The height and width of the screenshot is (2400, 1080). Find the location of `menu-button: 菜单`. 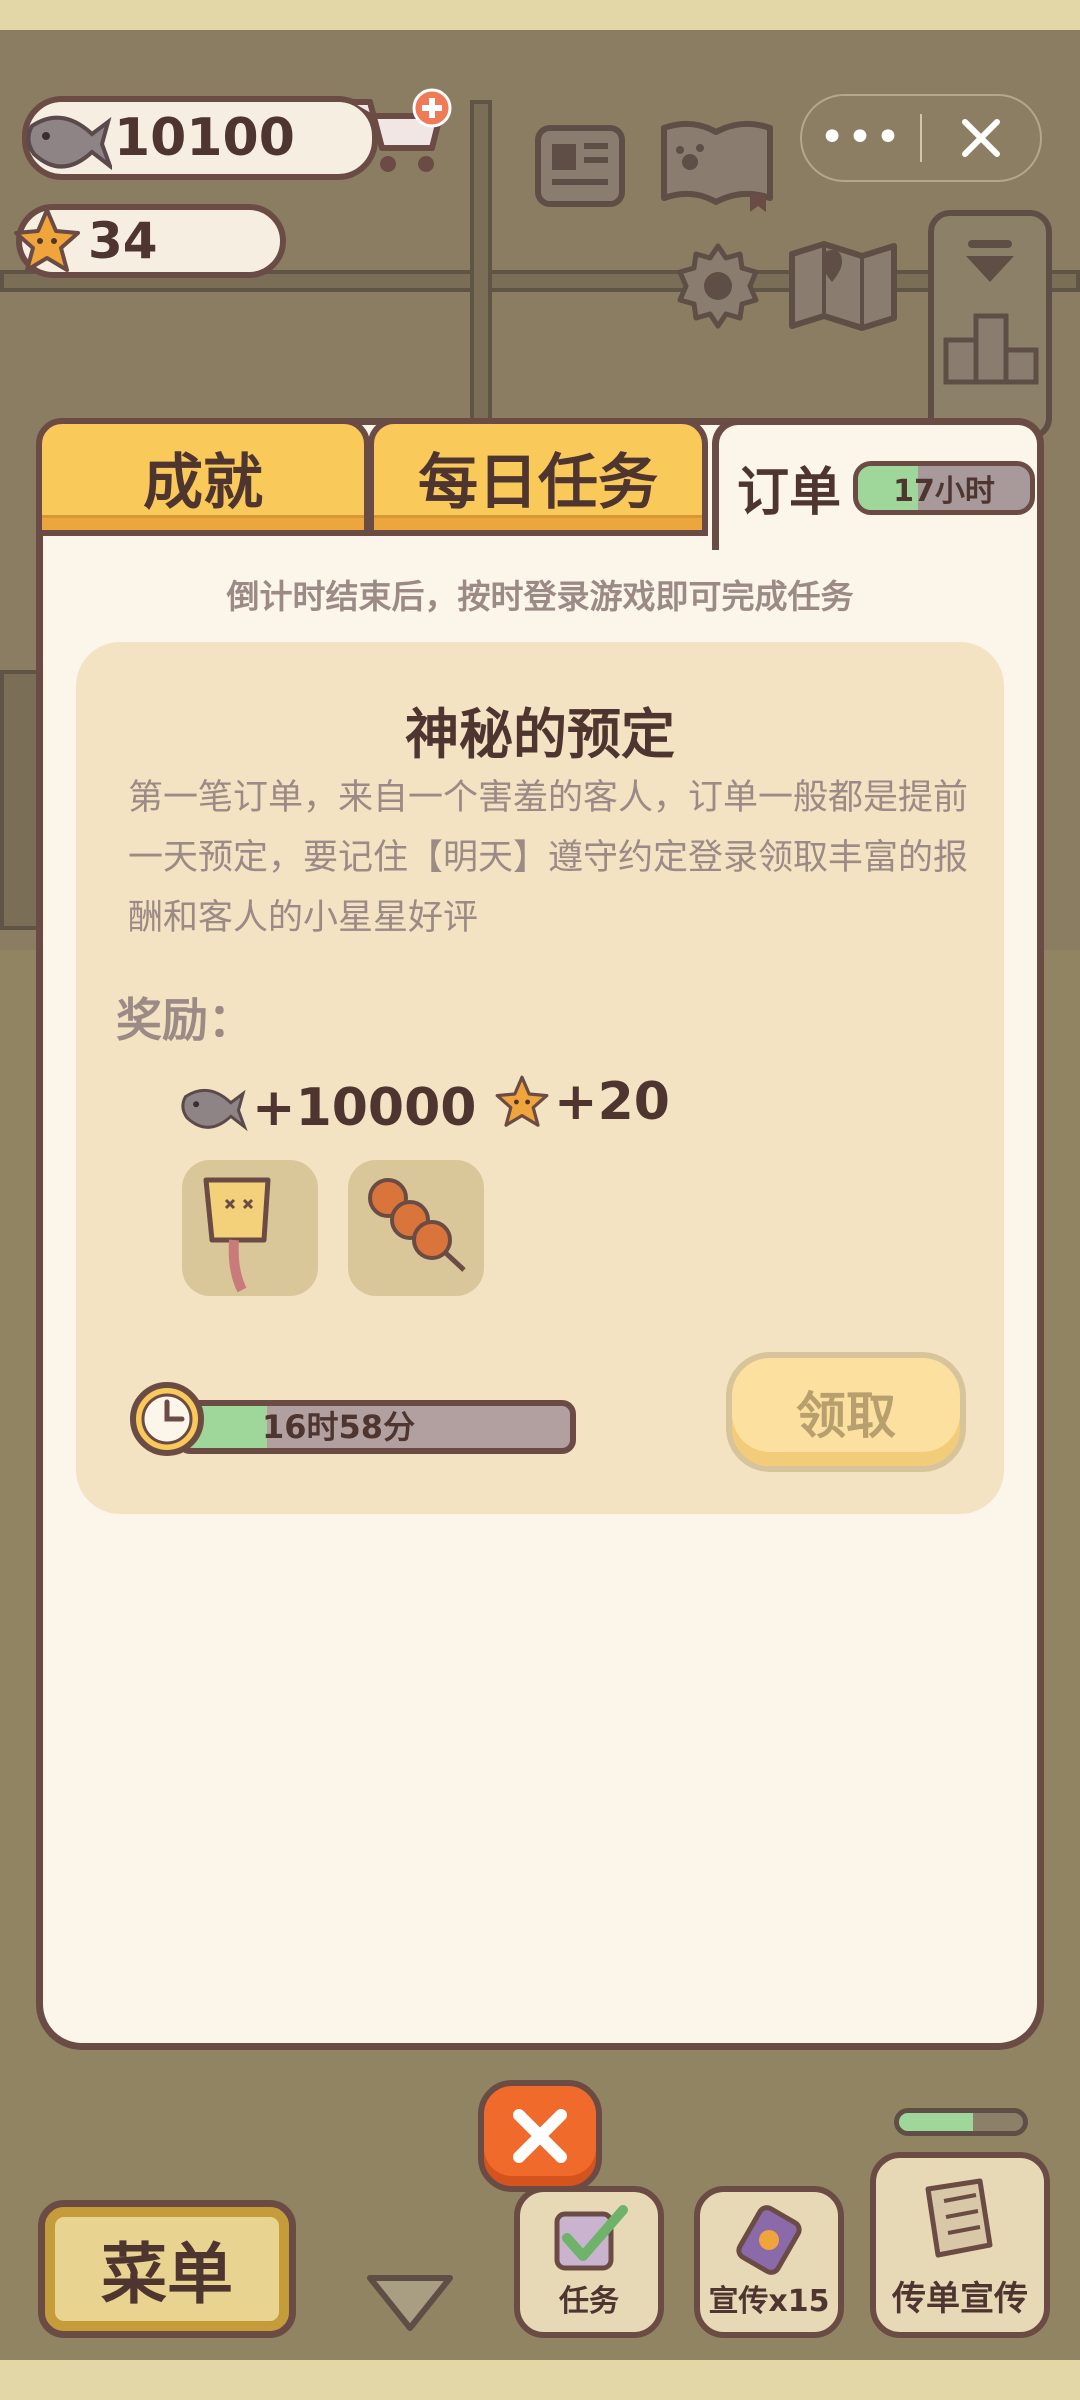

menu-button: 菜单 is located at coordinates (167, 2269).